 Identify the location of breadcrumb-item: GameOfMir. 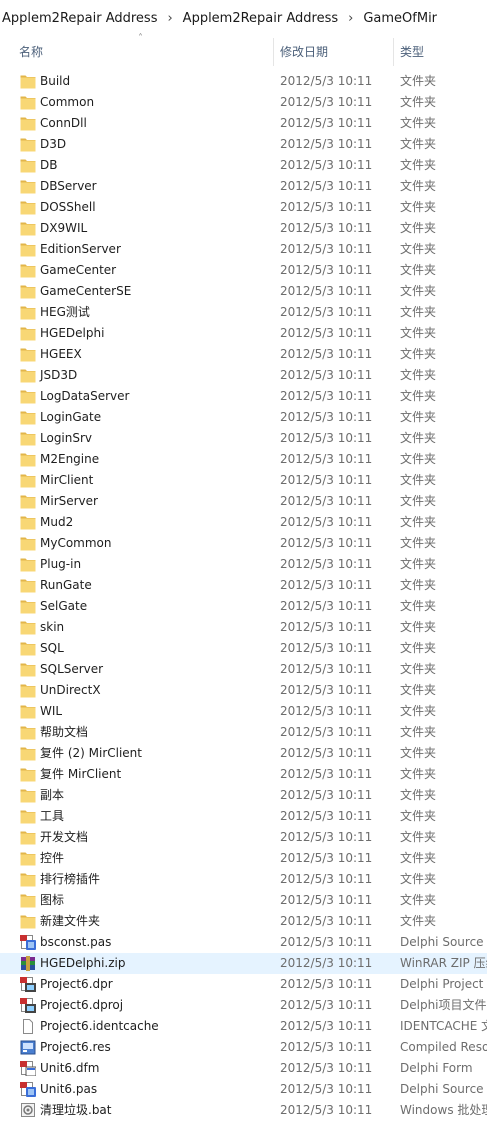
(400, 18).